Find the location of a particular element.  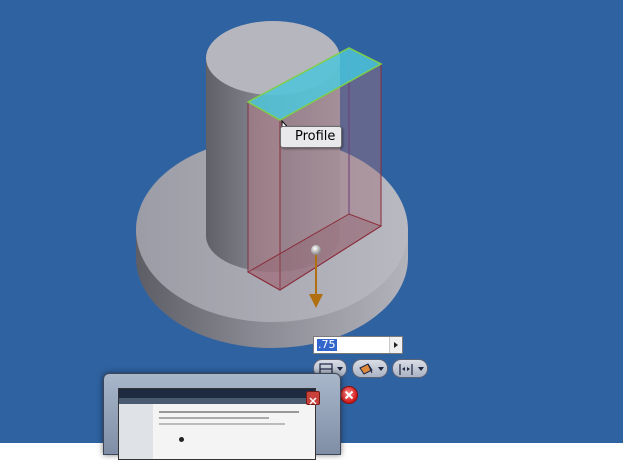

output-icon is located at coordinates (371, 369).